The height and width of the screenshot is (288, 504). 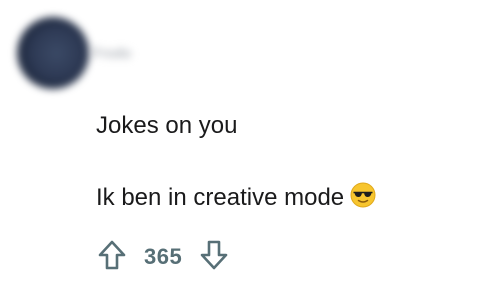 I want to click on vote-score: 365, so click(x=163, y=256).